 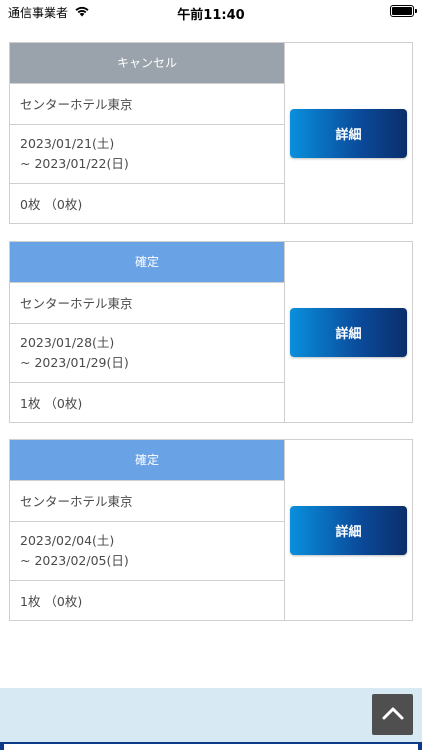 I want to click on battery-icon, so click(x=403, y=11).